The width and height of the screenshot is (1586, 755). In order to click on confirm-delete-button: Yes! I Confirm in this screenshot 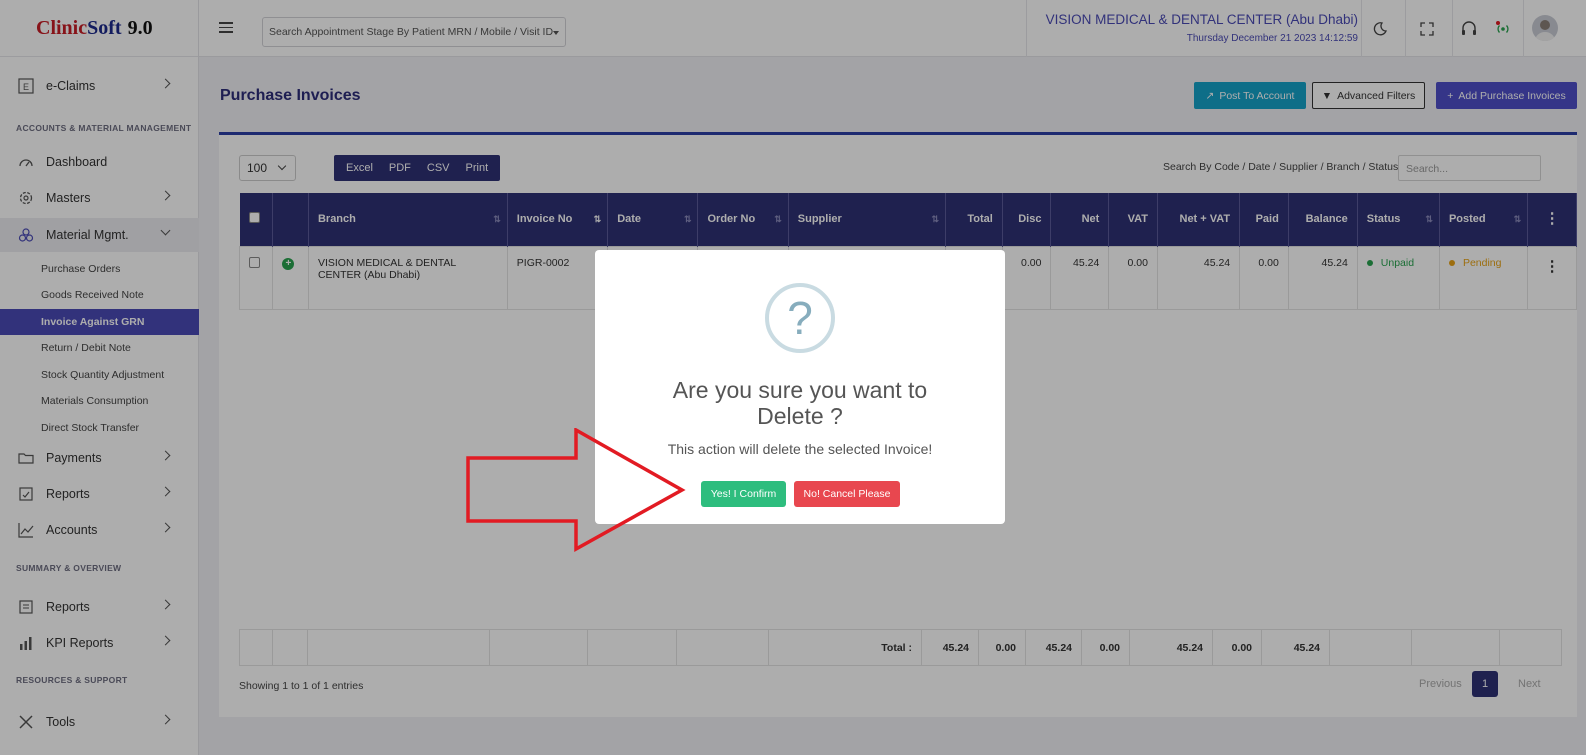, I will do `click(743, 494)`.